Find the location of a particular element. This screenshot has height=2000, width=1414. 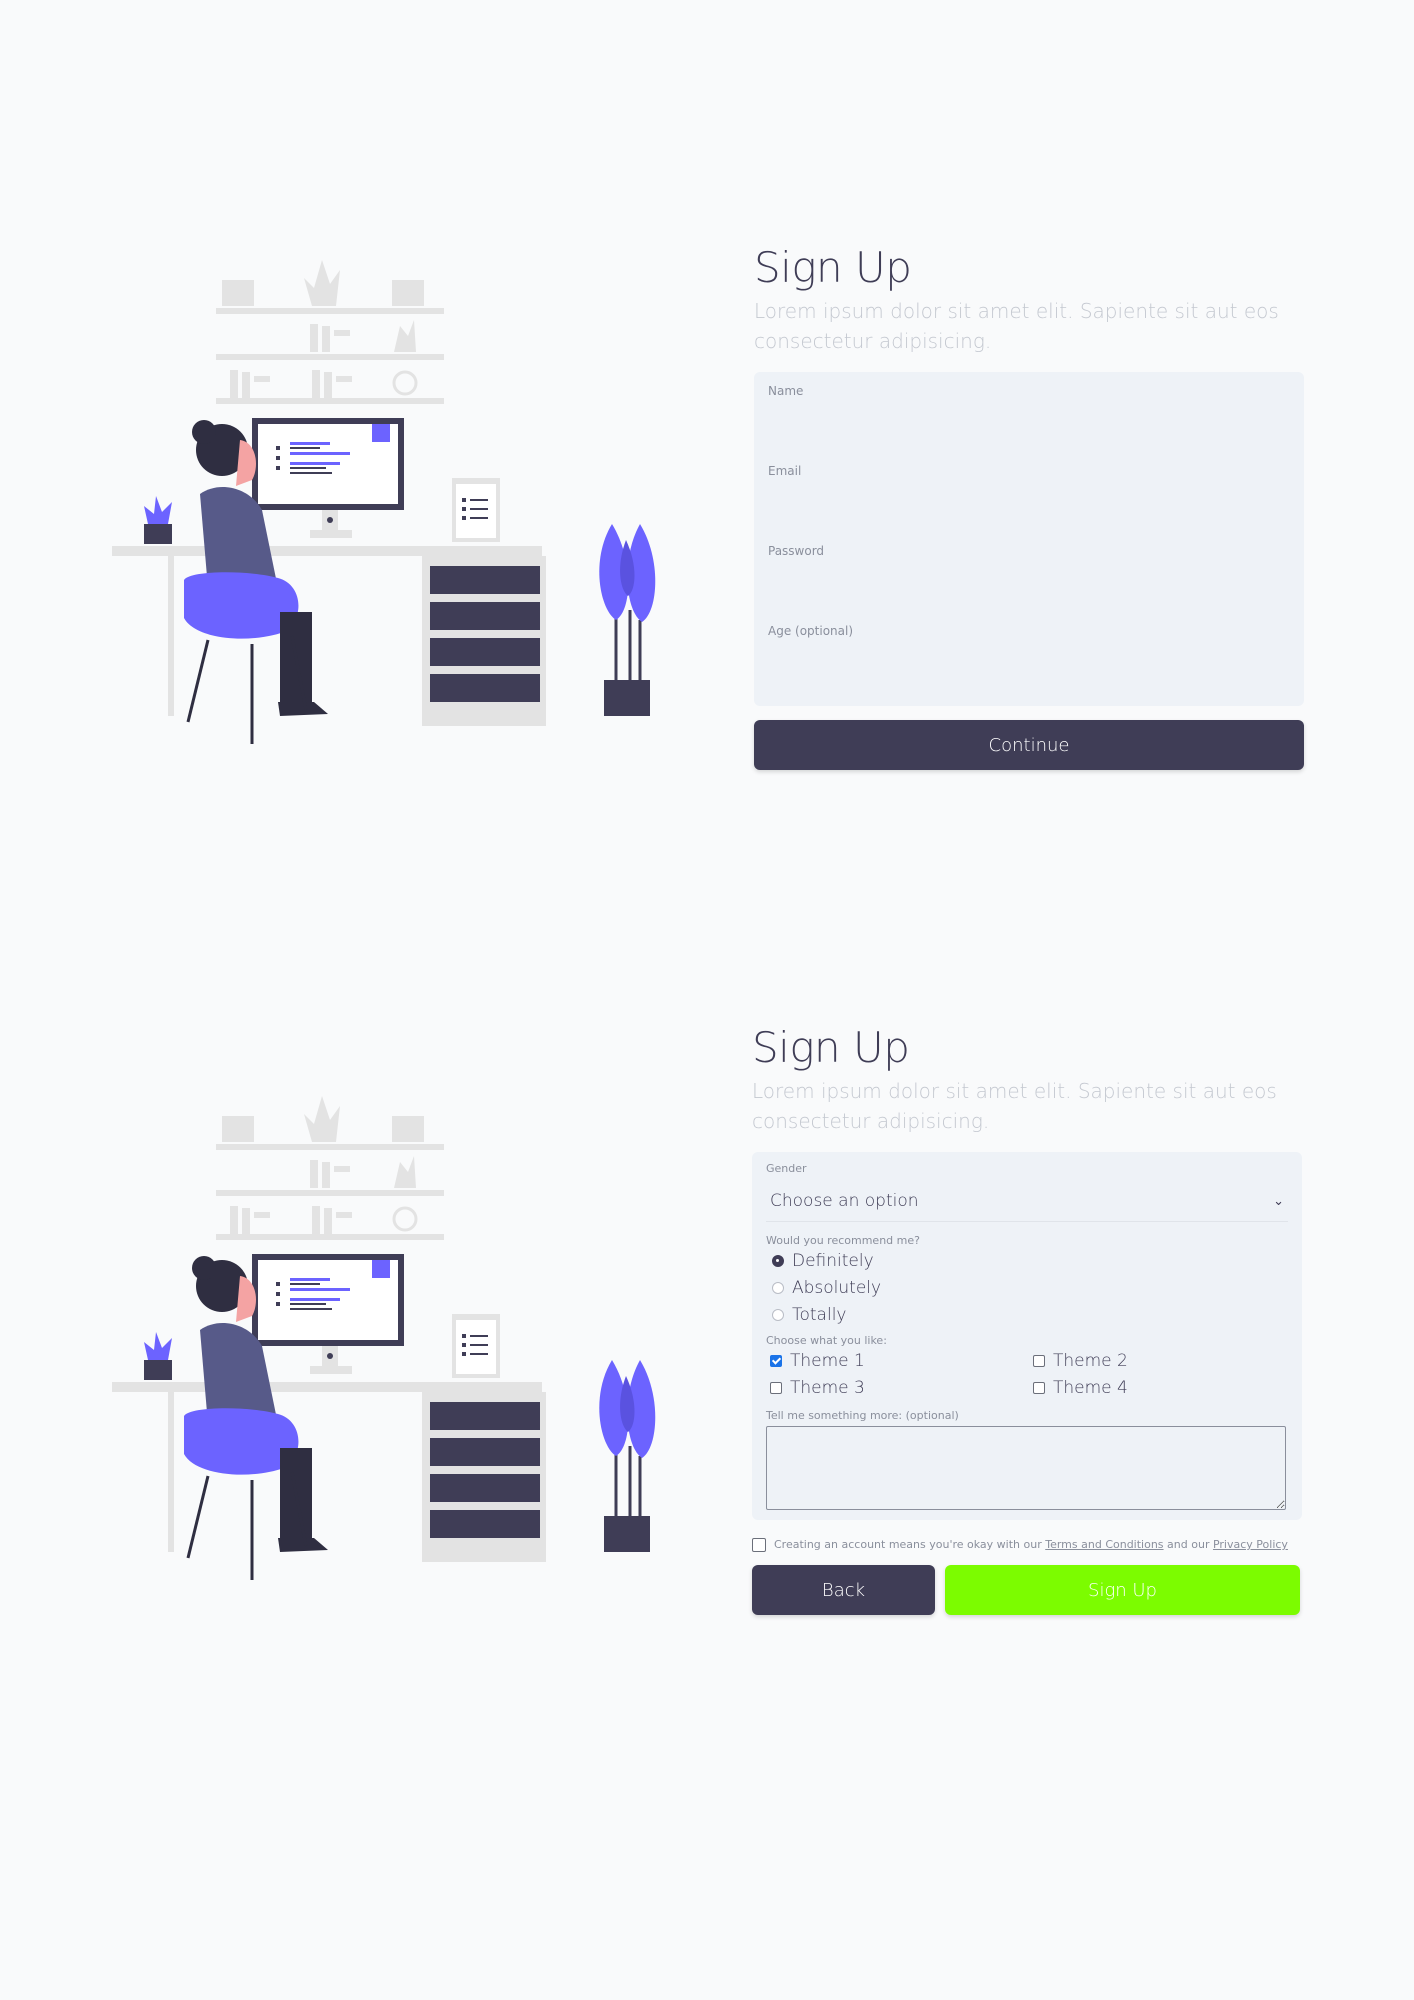

checkbox-label: Theme 4 is located at coordinates (1090, 1387).